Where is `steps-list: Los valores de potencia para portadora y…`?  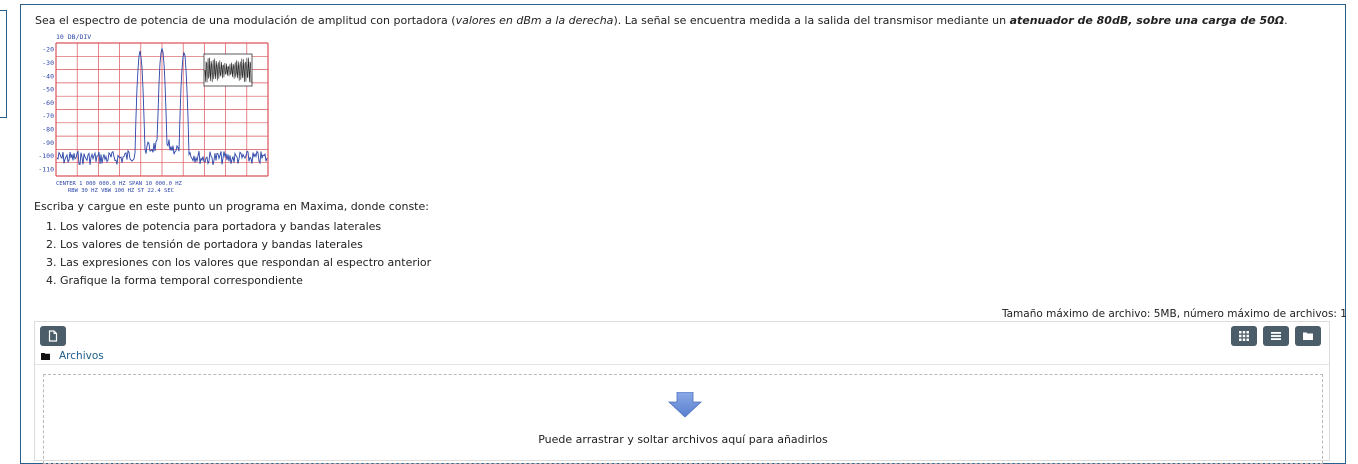 steps-list: Los valores de potencia para portadora y… is located at coordinates (230, 256).